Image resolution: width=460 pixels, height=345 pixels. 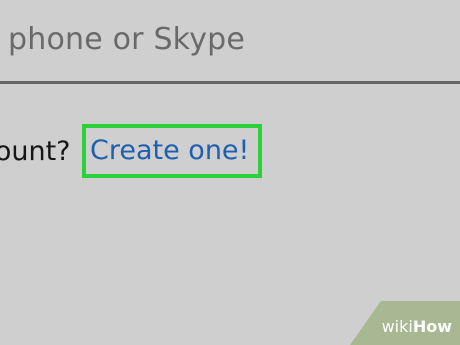 I want to click on wikihow-logo-wiki: wiki, so click(x=397, y=326).